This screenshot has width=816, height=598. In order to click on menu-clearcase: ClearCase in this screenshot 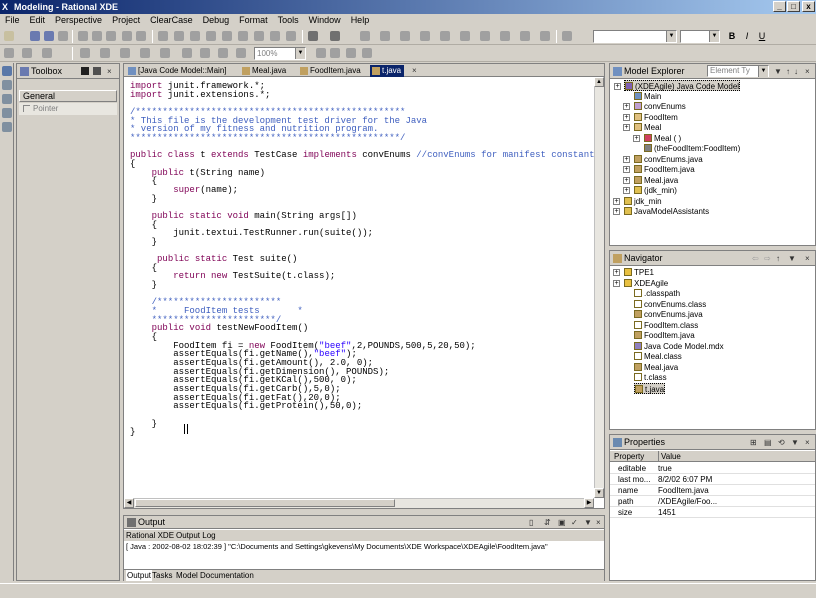, I will do `click(171, 20)`.